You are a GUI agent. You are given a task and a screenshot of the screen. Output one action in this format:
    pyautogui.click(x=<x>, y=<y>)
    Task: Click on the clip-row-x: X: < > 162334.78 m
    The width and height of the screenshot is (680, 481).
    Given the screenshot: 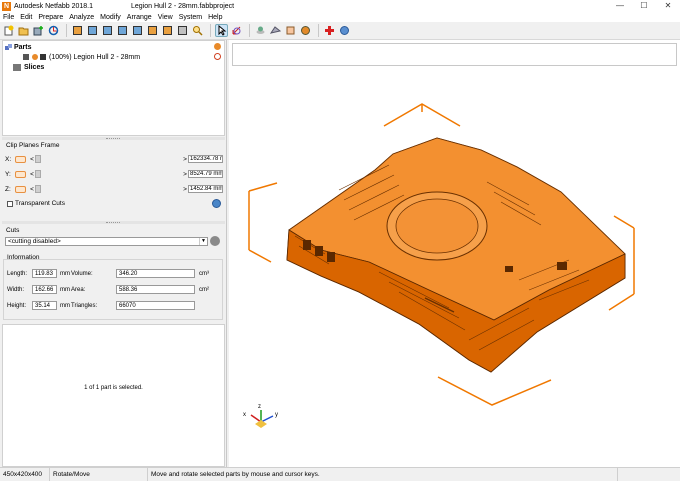 What is the action you would take?
    pyautogui.click(x=114, y=159)
    